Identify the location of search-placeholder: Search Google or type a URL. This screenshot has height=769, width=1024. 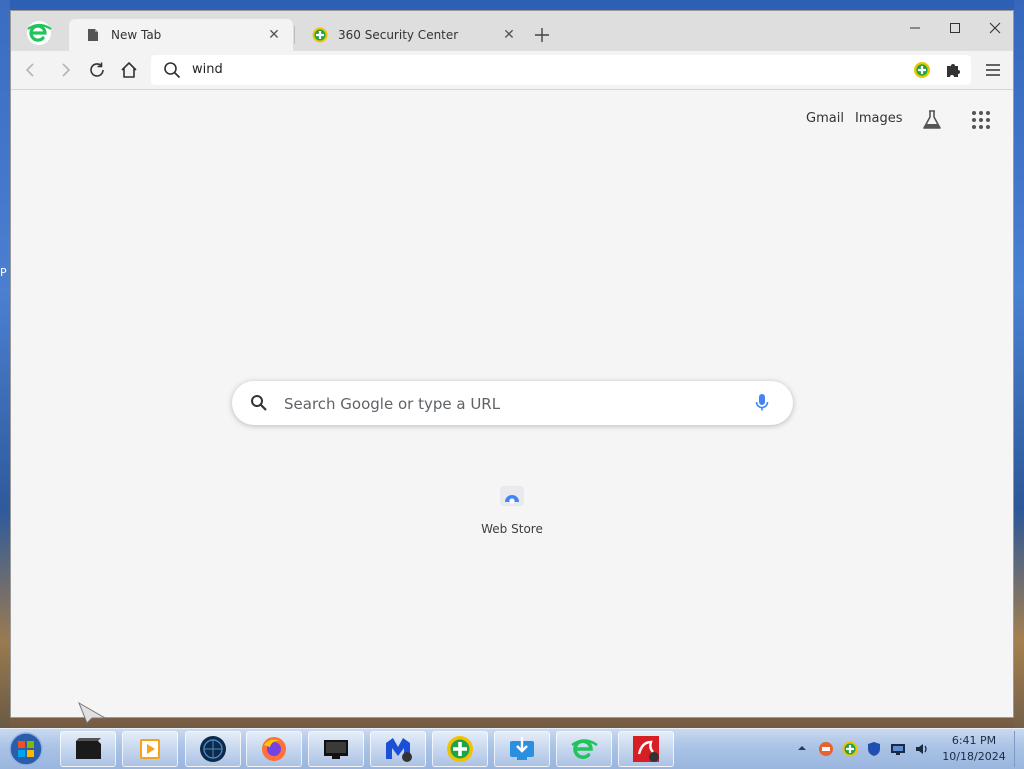
(392, 404).